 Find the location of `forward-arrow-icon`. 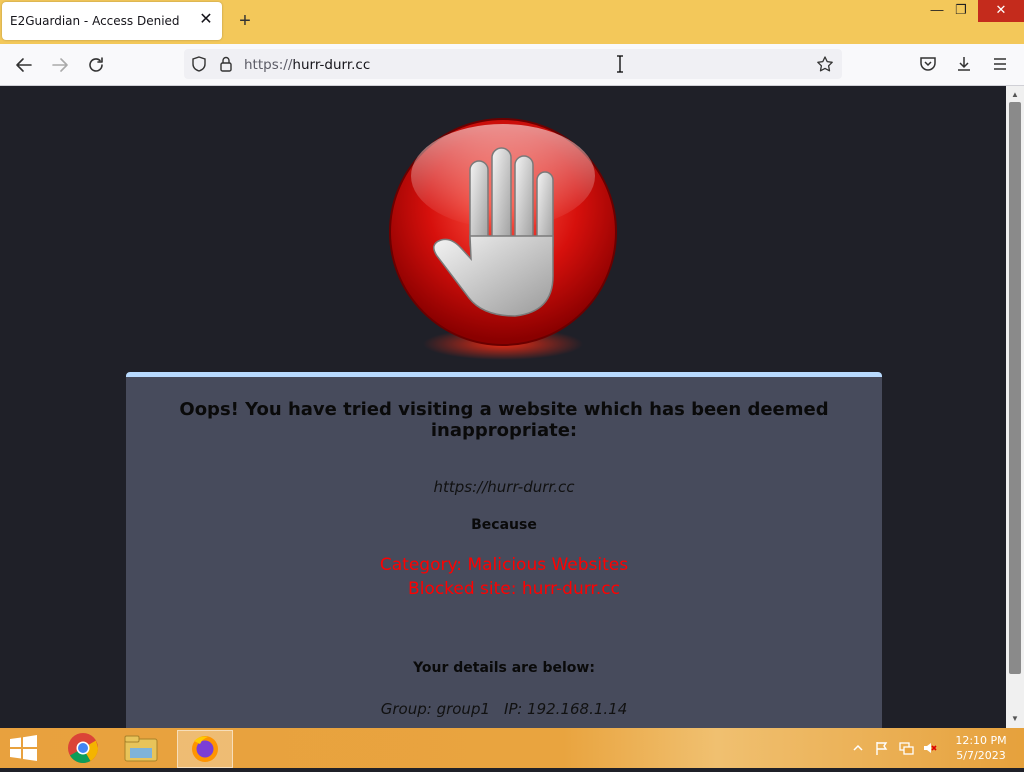

forward-arrow-icon is located at coordinates (60, 65).